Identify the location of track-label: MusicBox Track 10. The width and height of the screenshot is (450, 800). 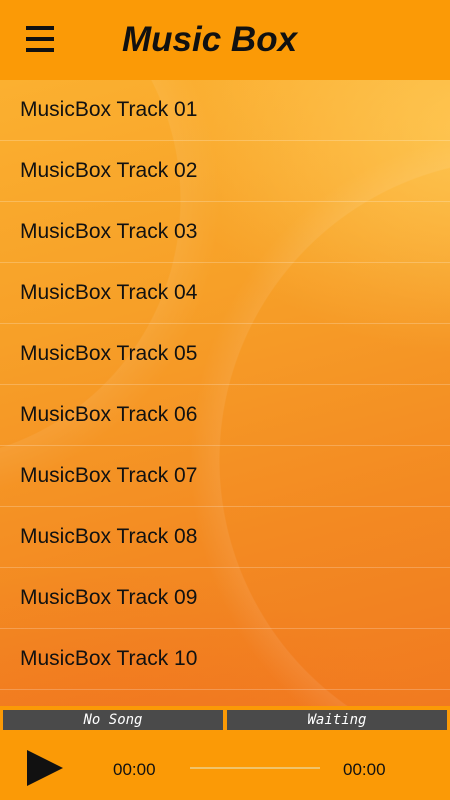
(109, 658).